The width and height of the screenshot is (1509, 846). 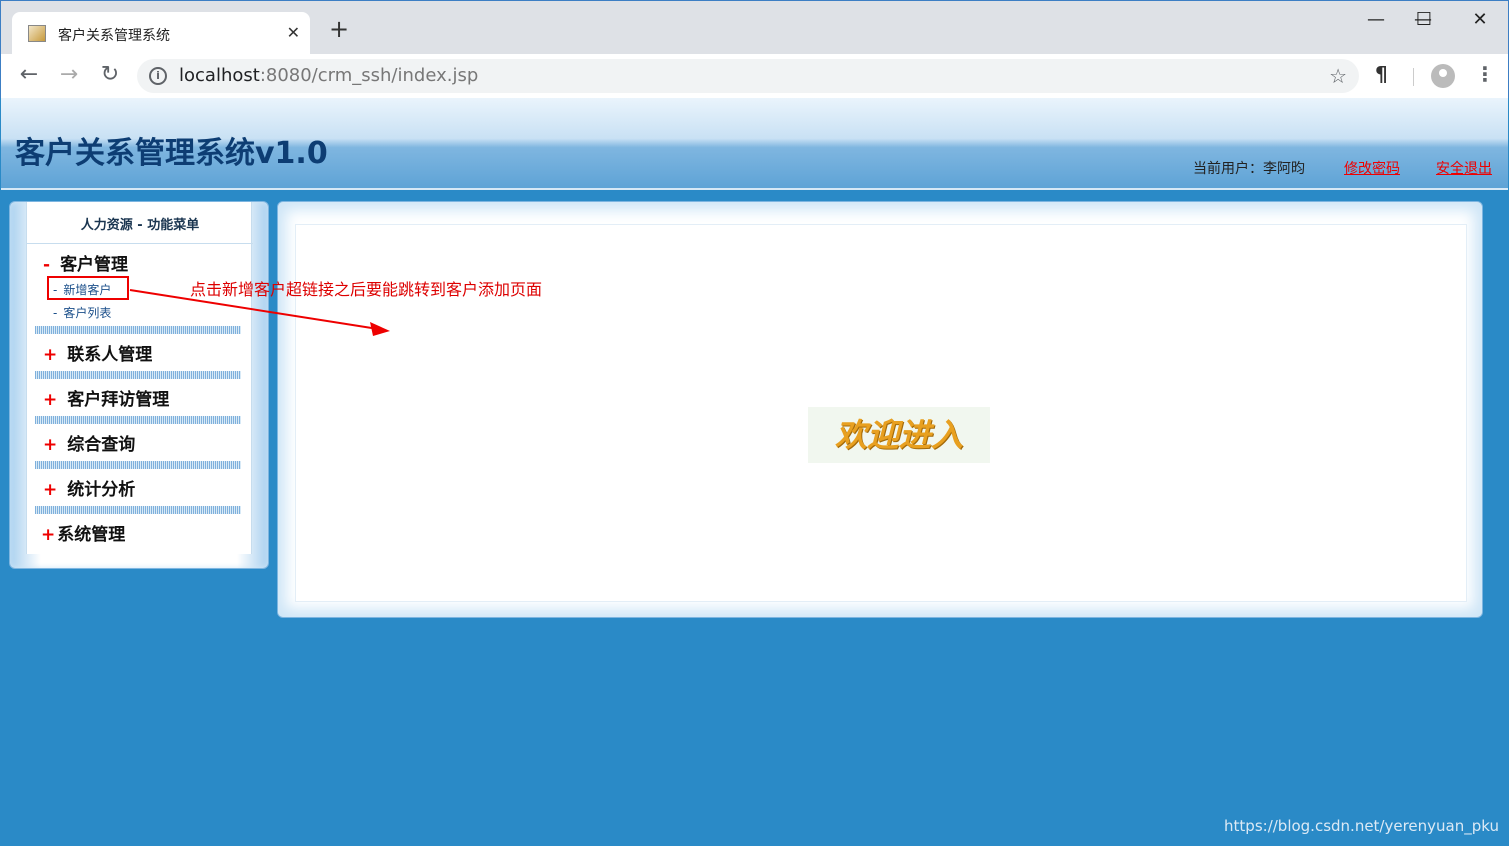 I want to click on browser-tab: 客户关系管理系统 ✕, so click(x=161, y=33).